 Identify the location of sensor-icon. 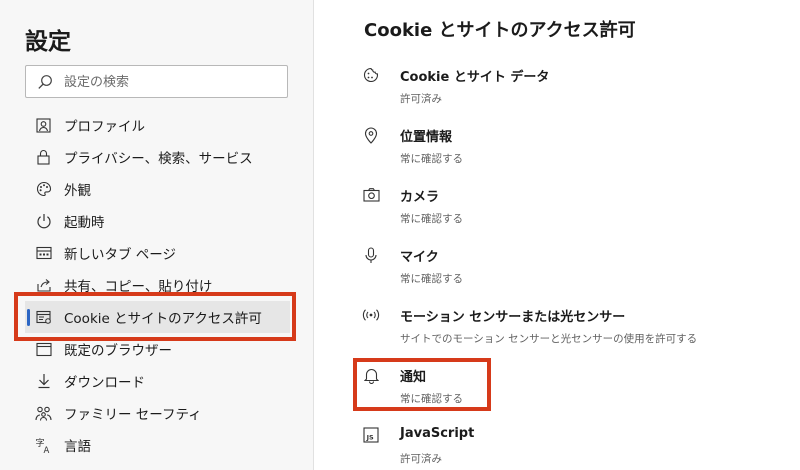
(371, 315).